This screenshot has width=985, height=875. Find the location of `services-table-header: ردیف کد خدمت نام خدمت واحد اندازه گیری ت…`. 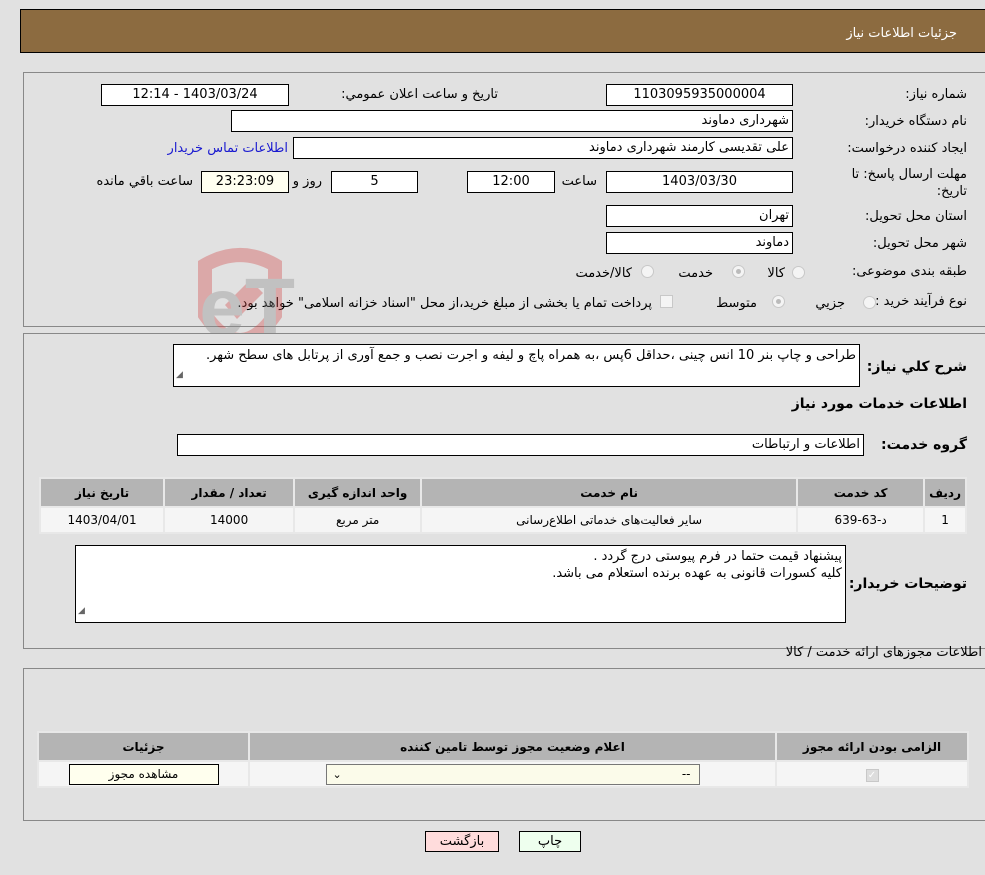

services-table-header: ردیف کد خدمت نام خدمت واحد اندازه گیری ت… is located at coordinates (502, 492).